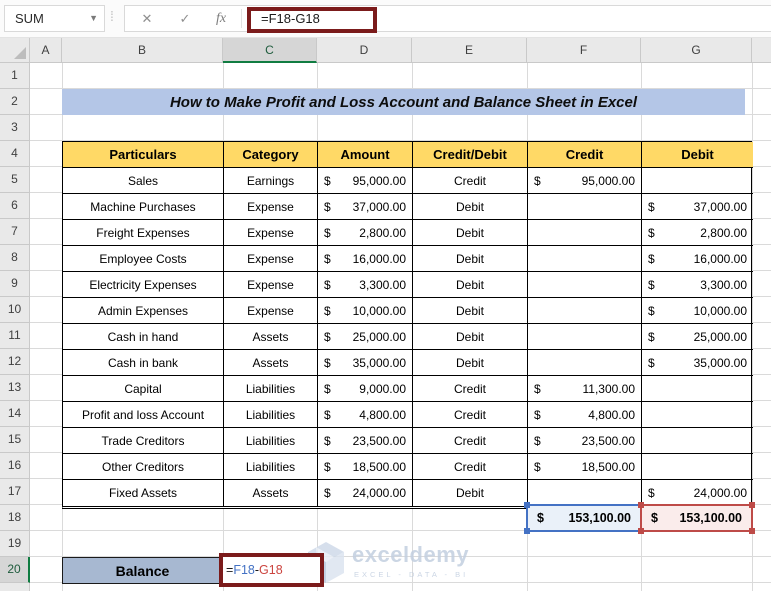 Image resolution: width=771 pixels, height=591 pixels. I want to click on row-header-17: 17, so click(15, 492).